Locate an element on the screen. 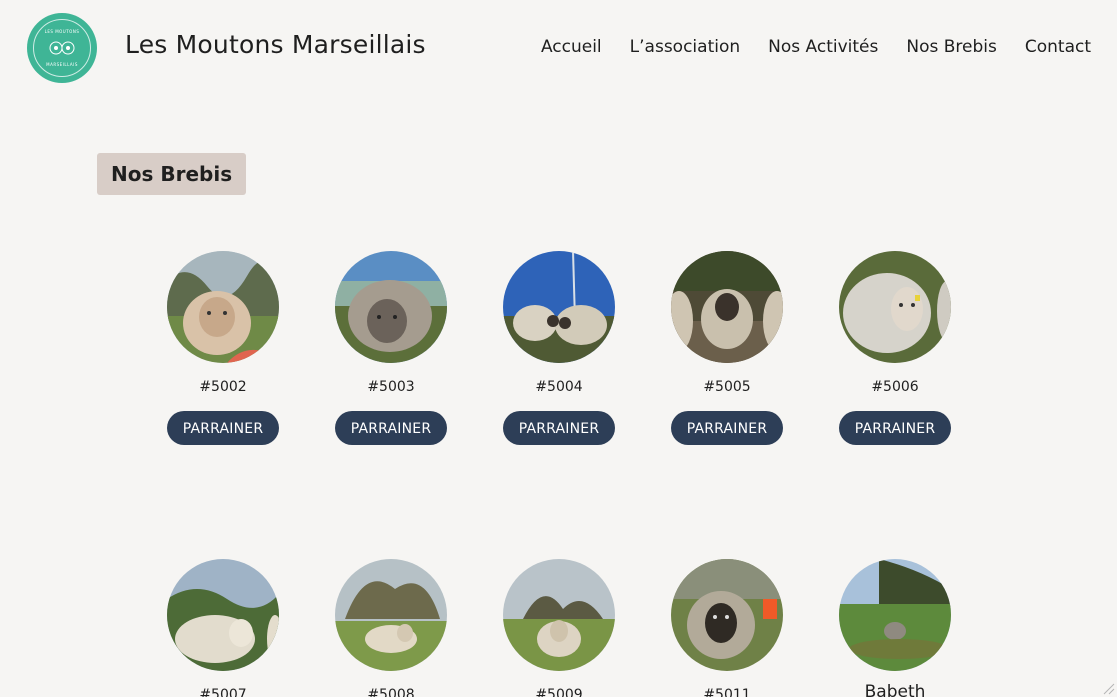 Image resolution: width=1117 pixels, height=697 pixels. sheep-card: #5011 is located at coordinates (727, 628).